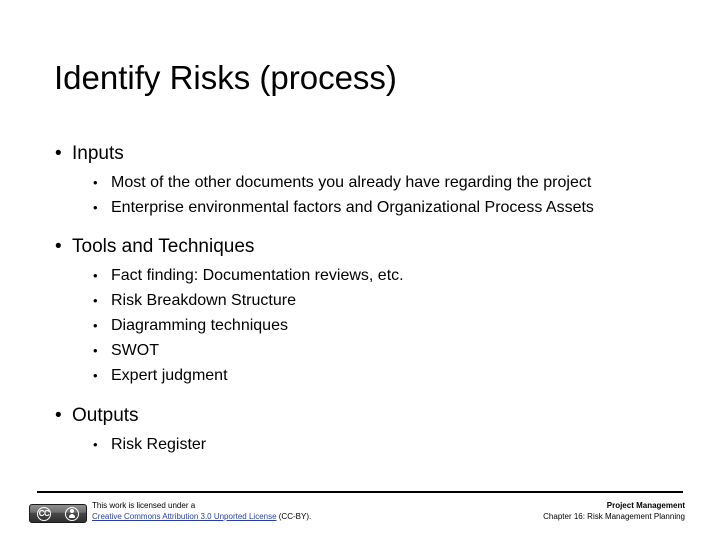 This screenshot has width=720, height=540. Describe the element at coordinates (144, 505) in the screenshot. I see `license-line-1: This work is licensed under a` at that location.